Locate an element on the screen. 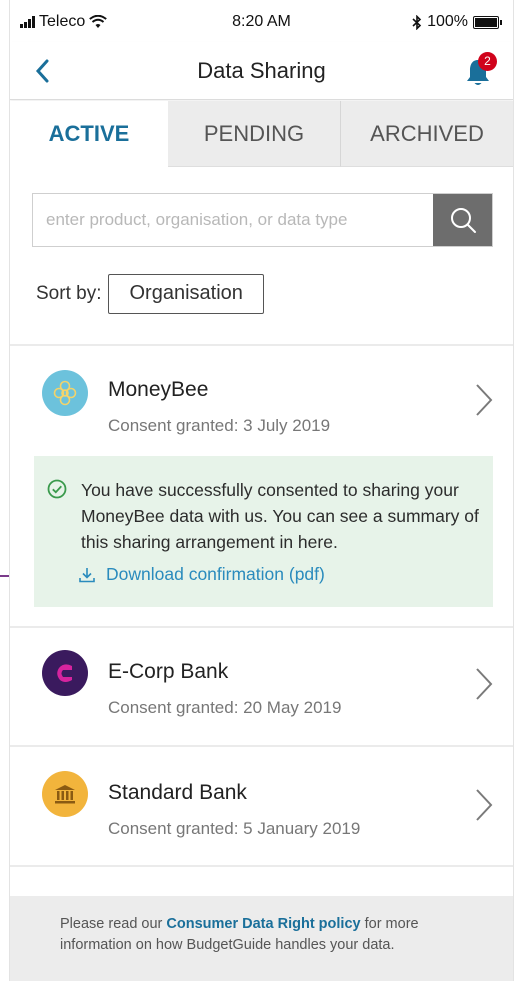  notification-badge: 2 is located at coordinates (487, 61).